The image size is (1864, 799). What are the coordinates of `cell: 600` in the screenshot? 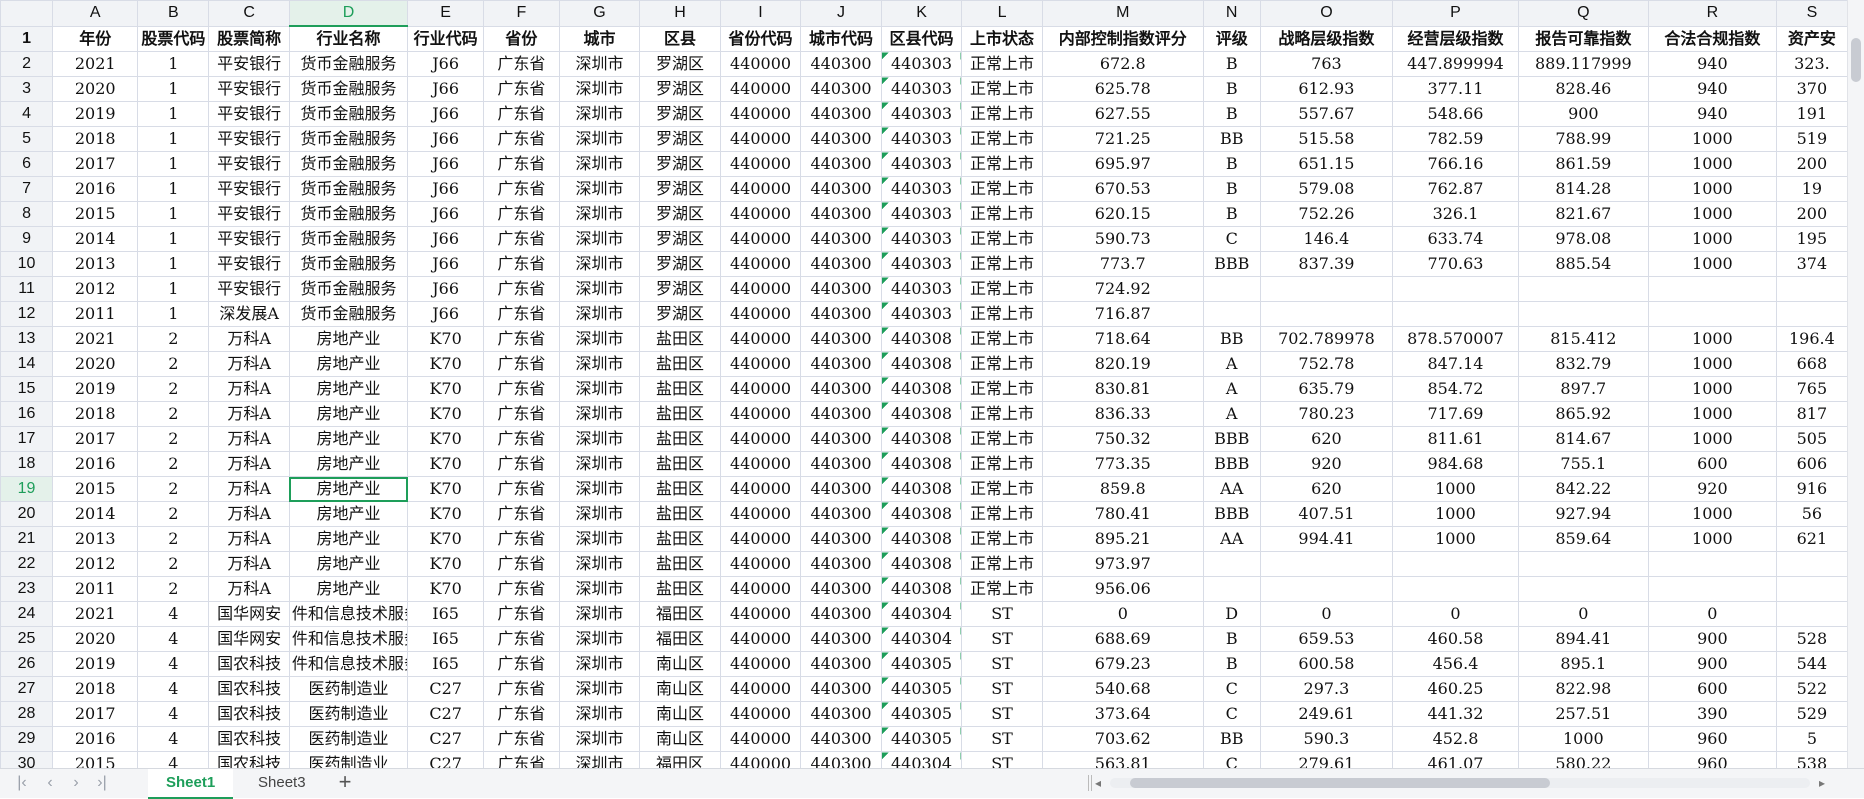 It's located at (1712, 464).